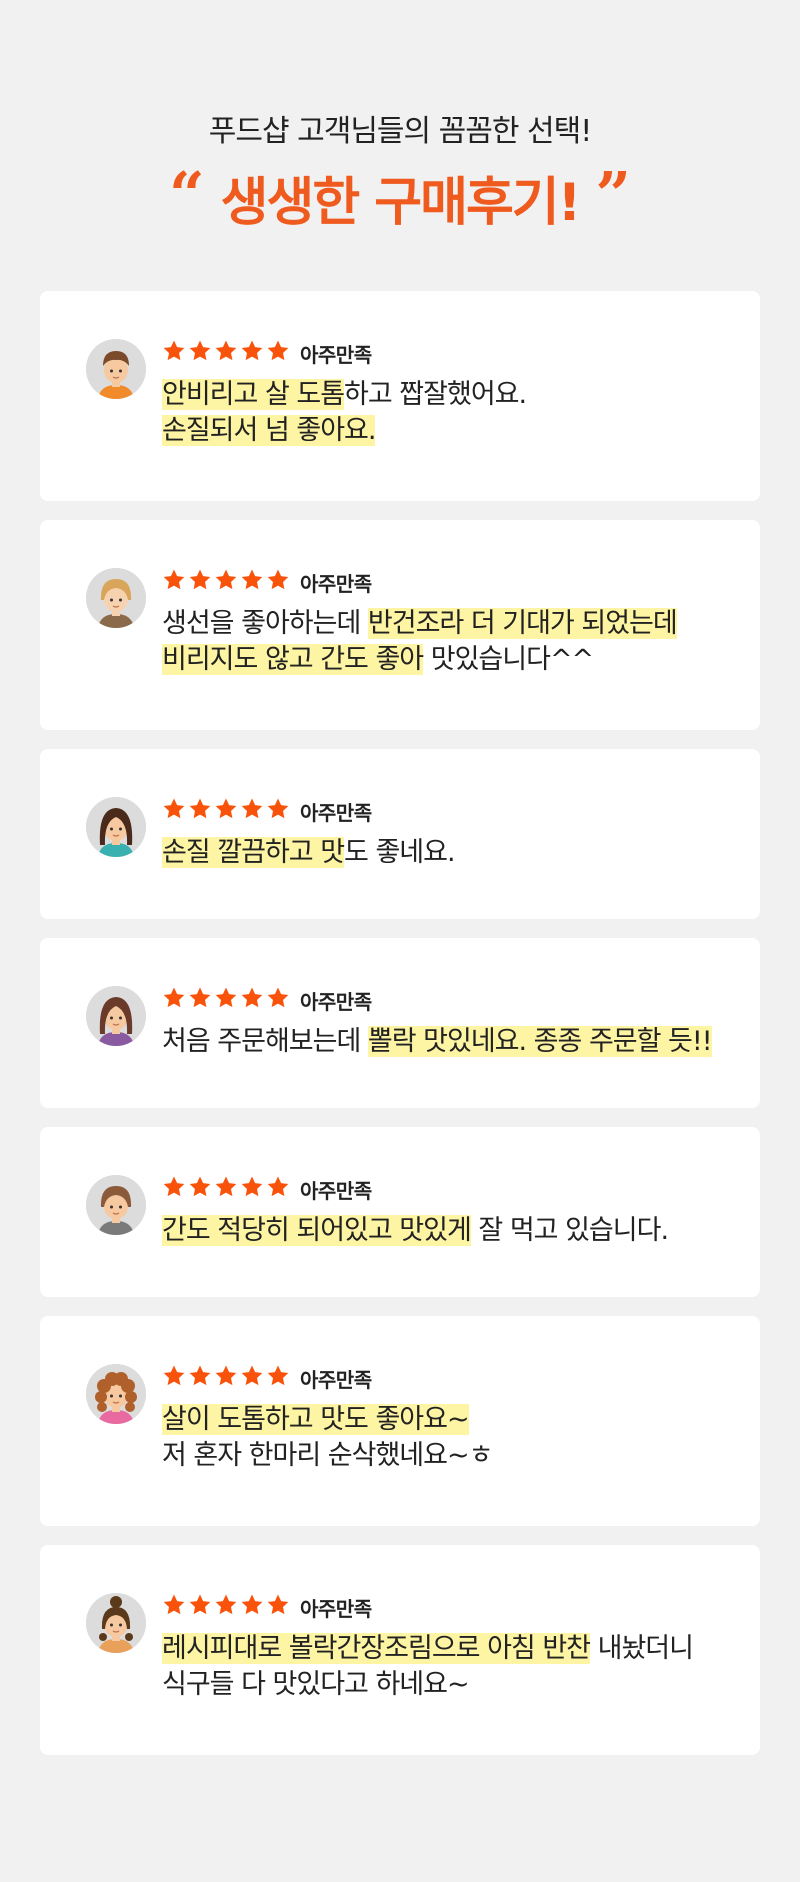  I want to click on highlighted-text: 반건조라 더 기대가 되었는데, so click(522, 623).